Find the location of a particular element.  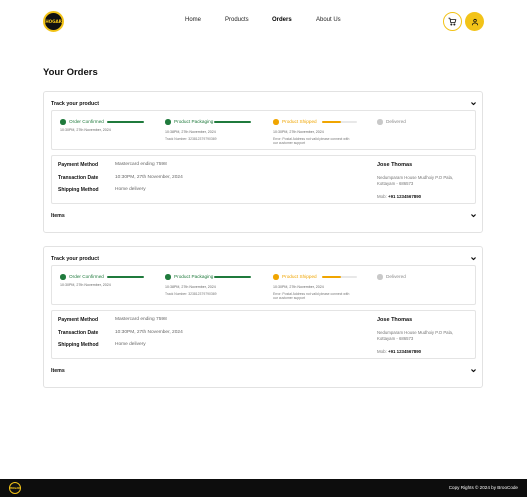

footer-logo: HOGAR is located at coordinates (15, 488).